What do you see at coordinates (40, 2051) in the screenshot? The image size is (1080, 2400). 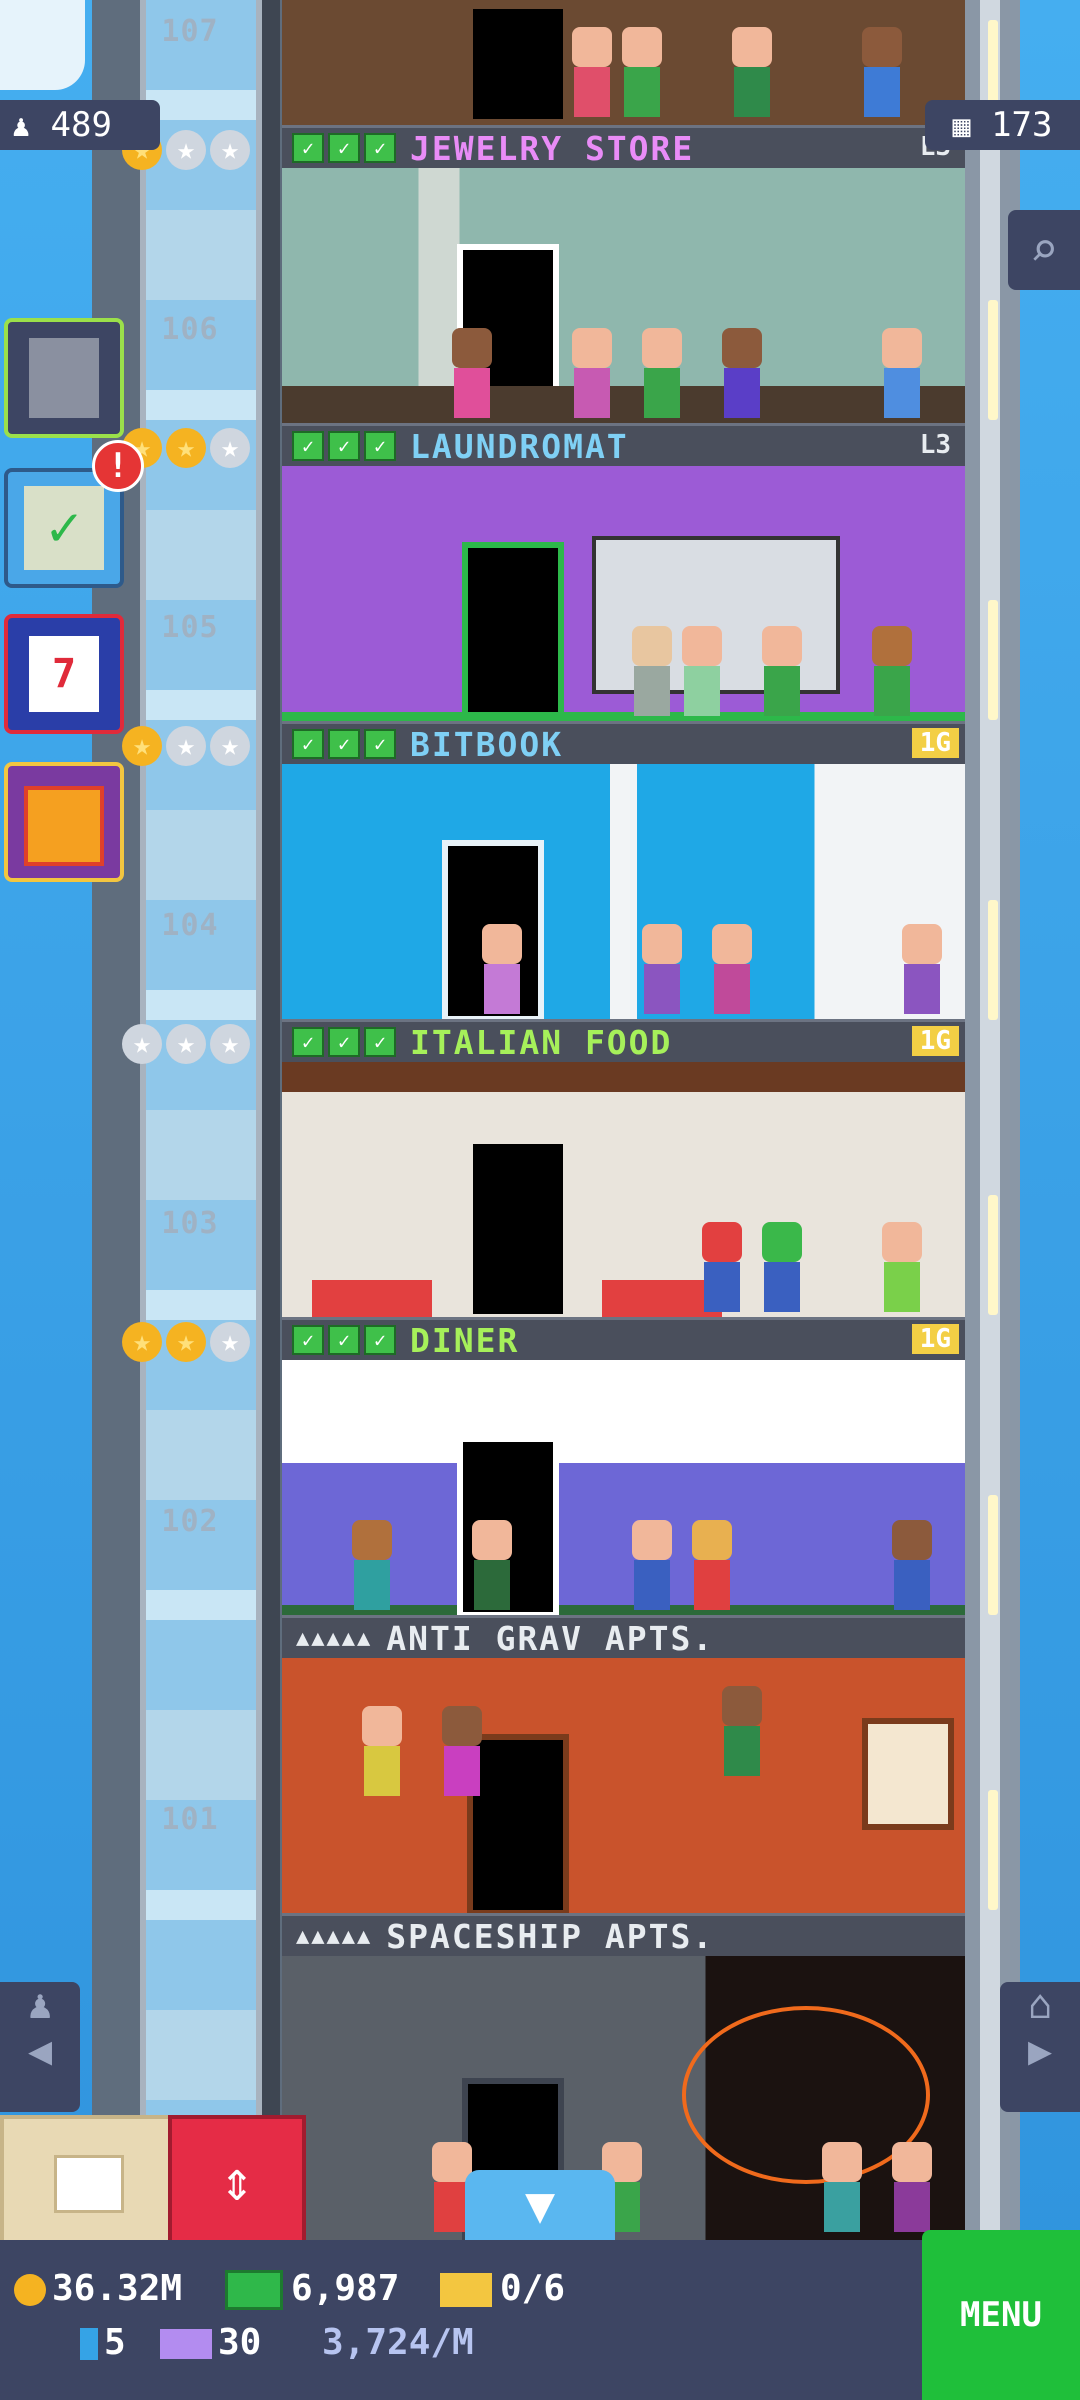 I see `chevron-left-icon: ◀` at bounding box center [40, 2051].